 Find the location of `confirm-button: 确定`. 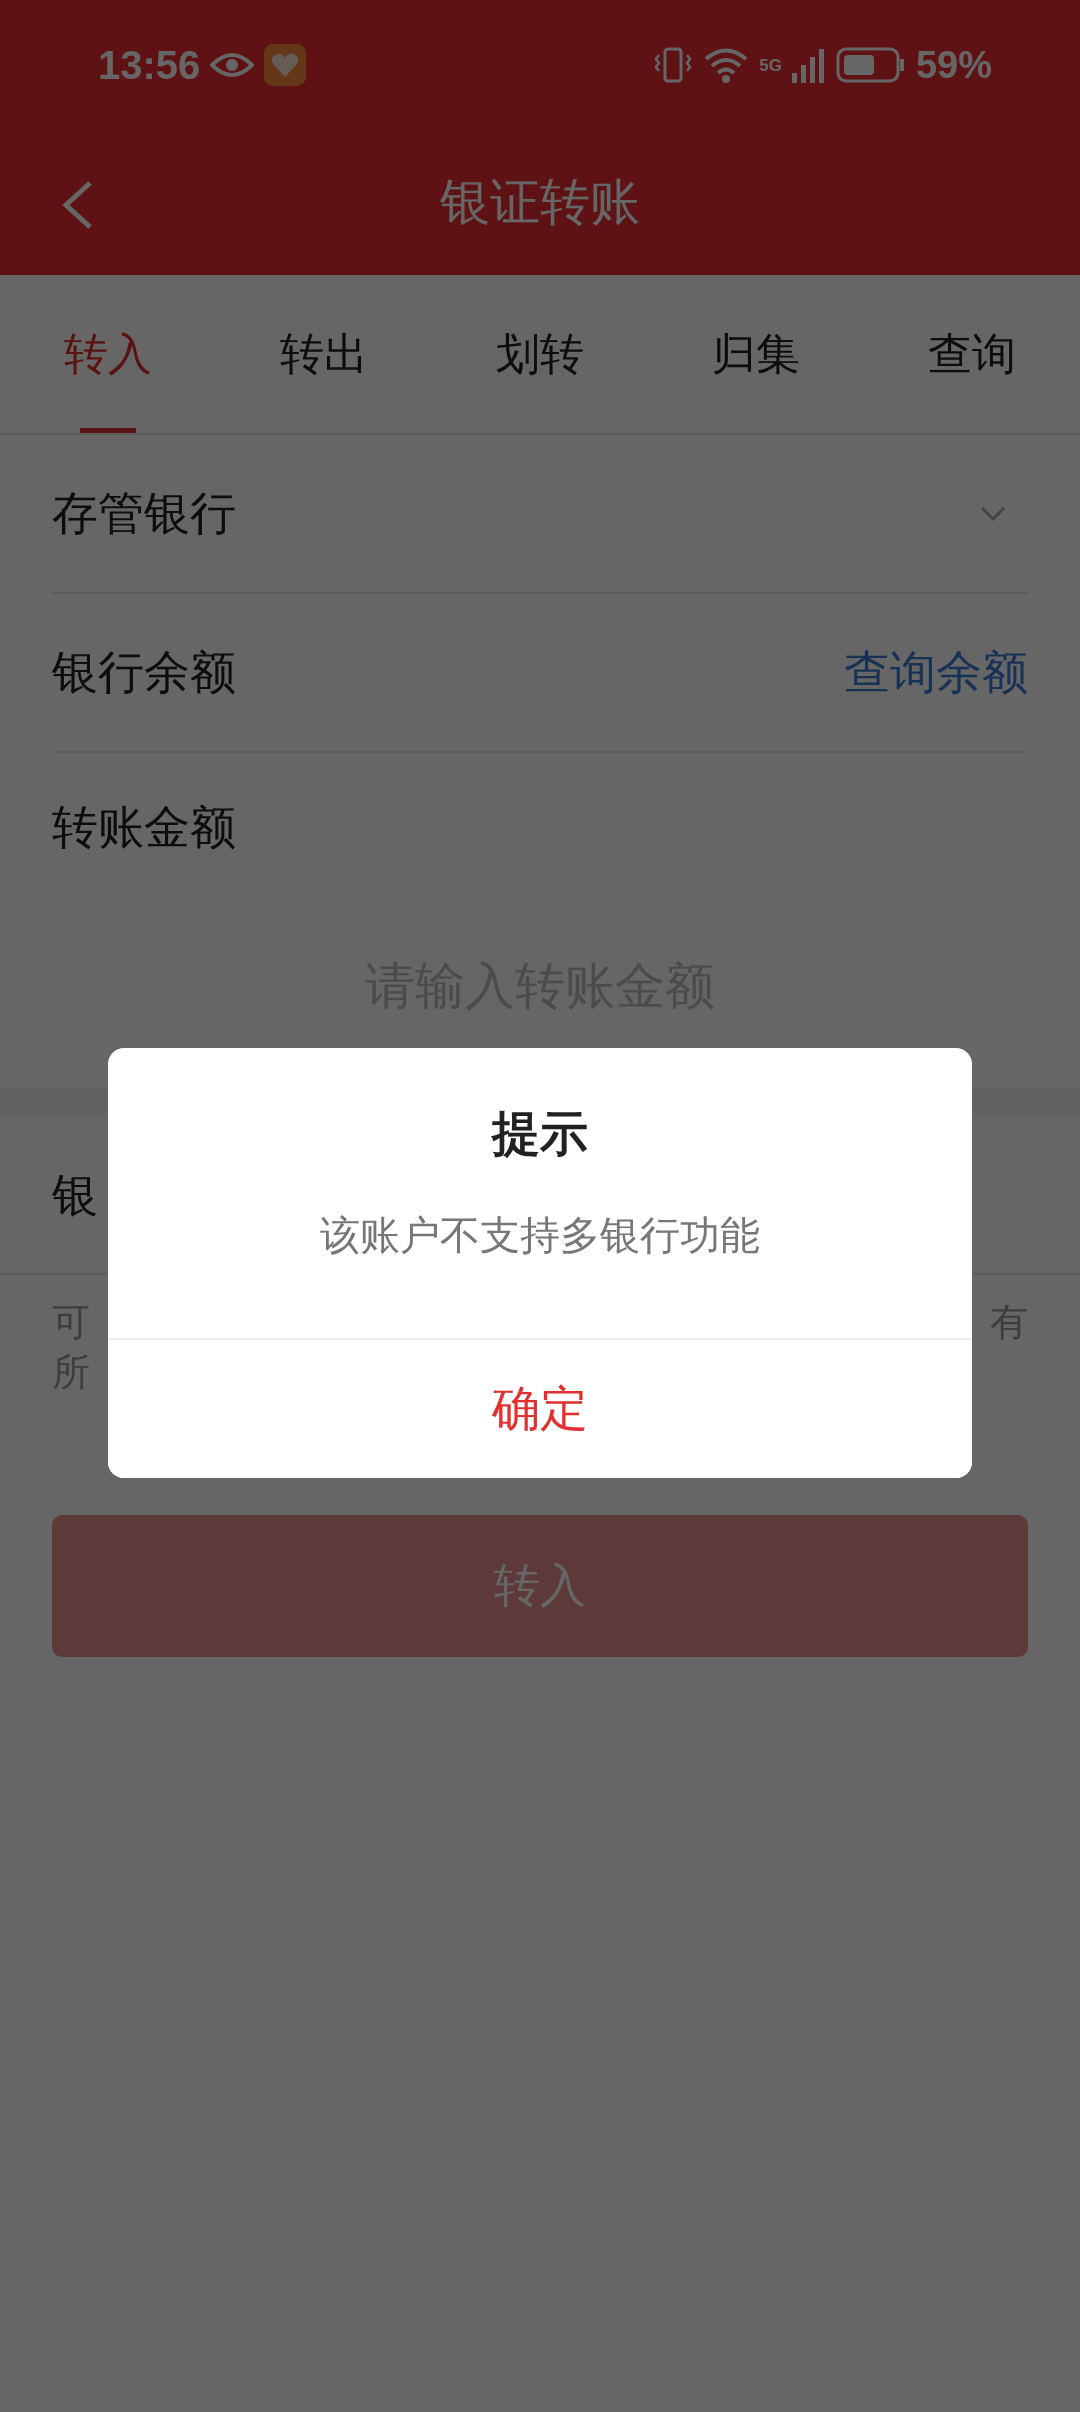

confirm-button: 确定 is located at coordinates (540, 1408).